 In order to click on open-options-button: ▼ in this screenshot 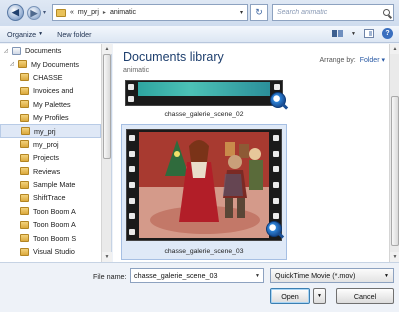, I will do `click(319, 296)`.